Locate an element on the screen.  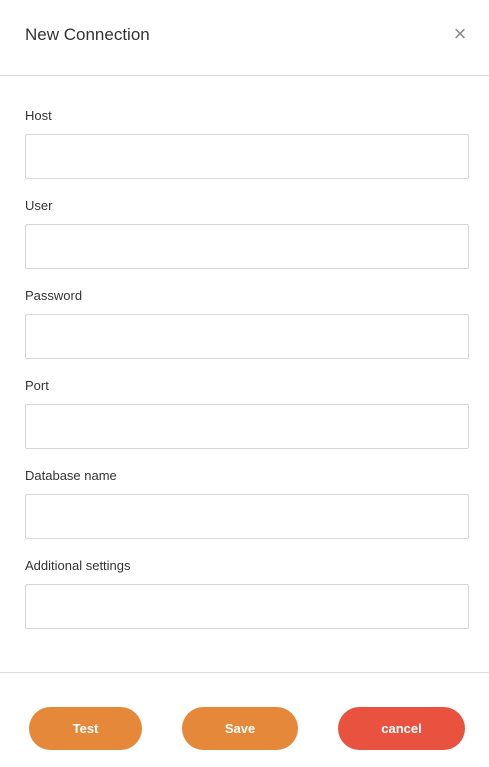
user-input is located at coordinates (247, 246).